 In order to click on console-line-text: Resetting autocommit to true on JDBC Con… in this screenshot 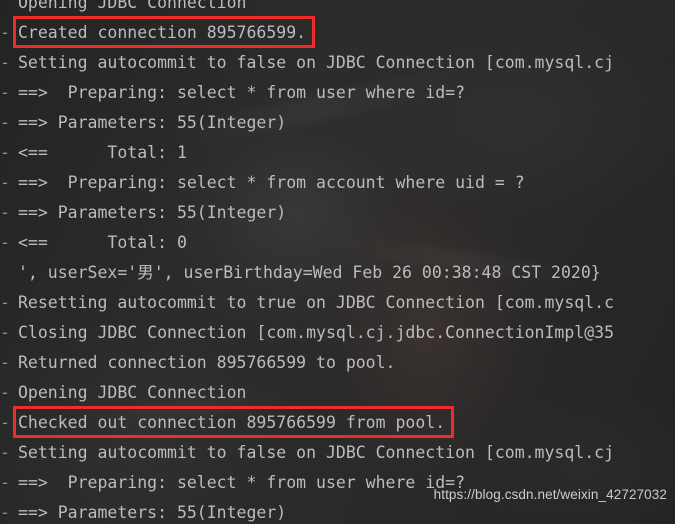, I will do `click(316, 302)`.